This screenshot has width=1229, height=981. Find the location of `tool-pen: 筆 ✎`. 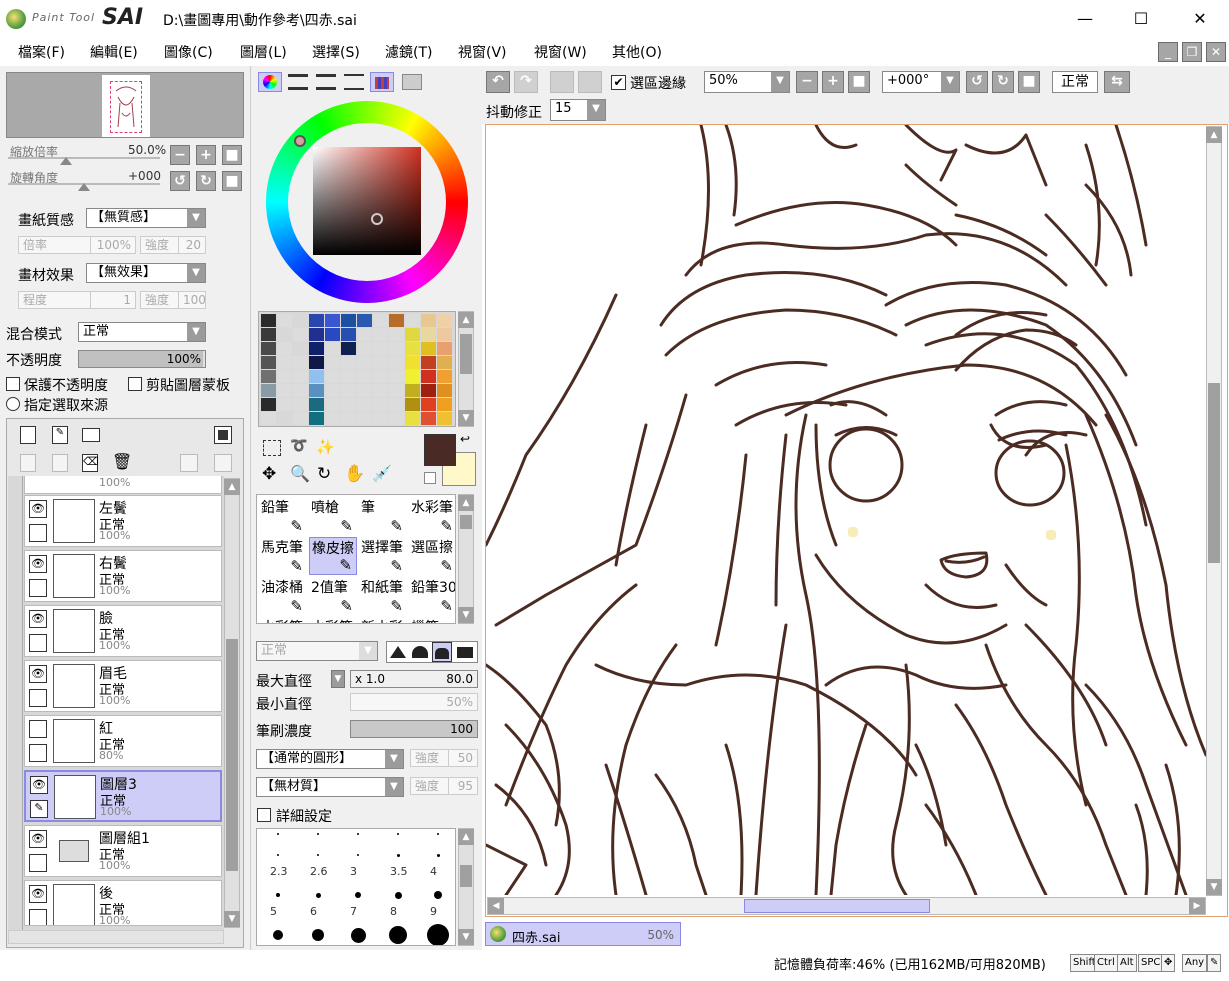

tool-pen: 筆 ✎ is located at coordinates (383, 516).